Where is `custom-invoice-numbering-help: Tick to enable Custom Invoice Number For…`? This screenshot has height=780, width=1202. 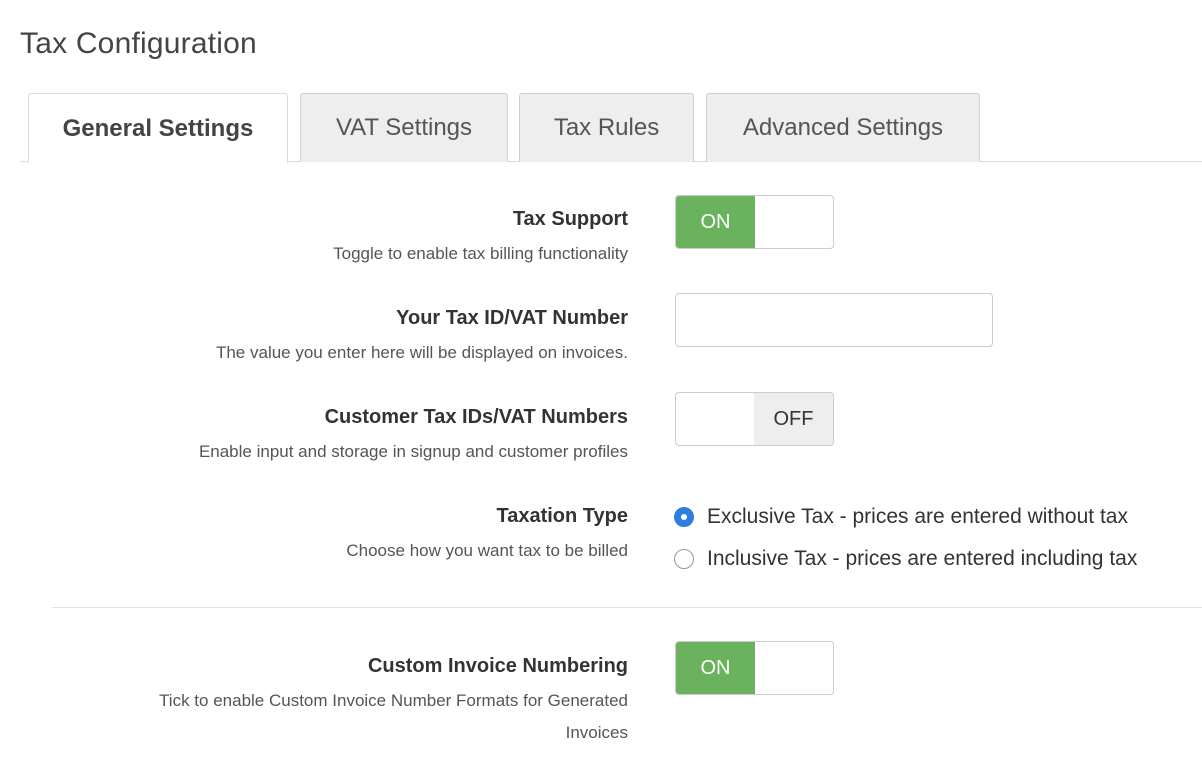 custom-invoice-numbering-help: Tick to enable Custom Invoice Number For… is located at coordinates (393, 717).